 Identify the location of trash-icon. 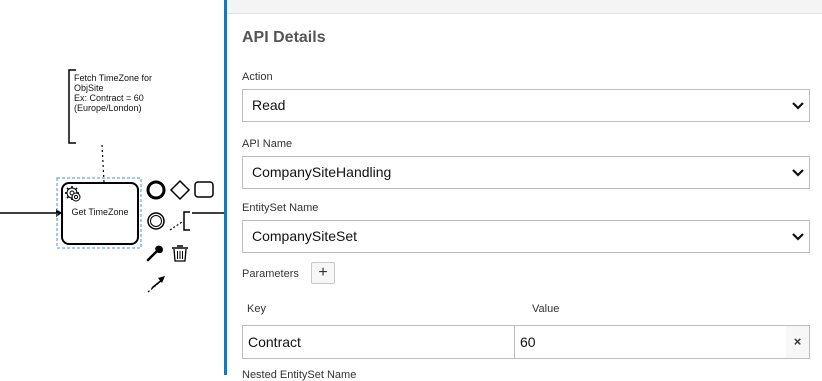
(180, 253).